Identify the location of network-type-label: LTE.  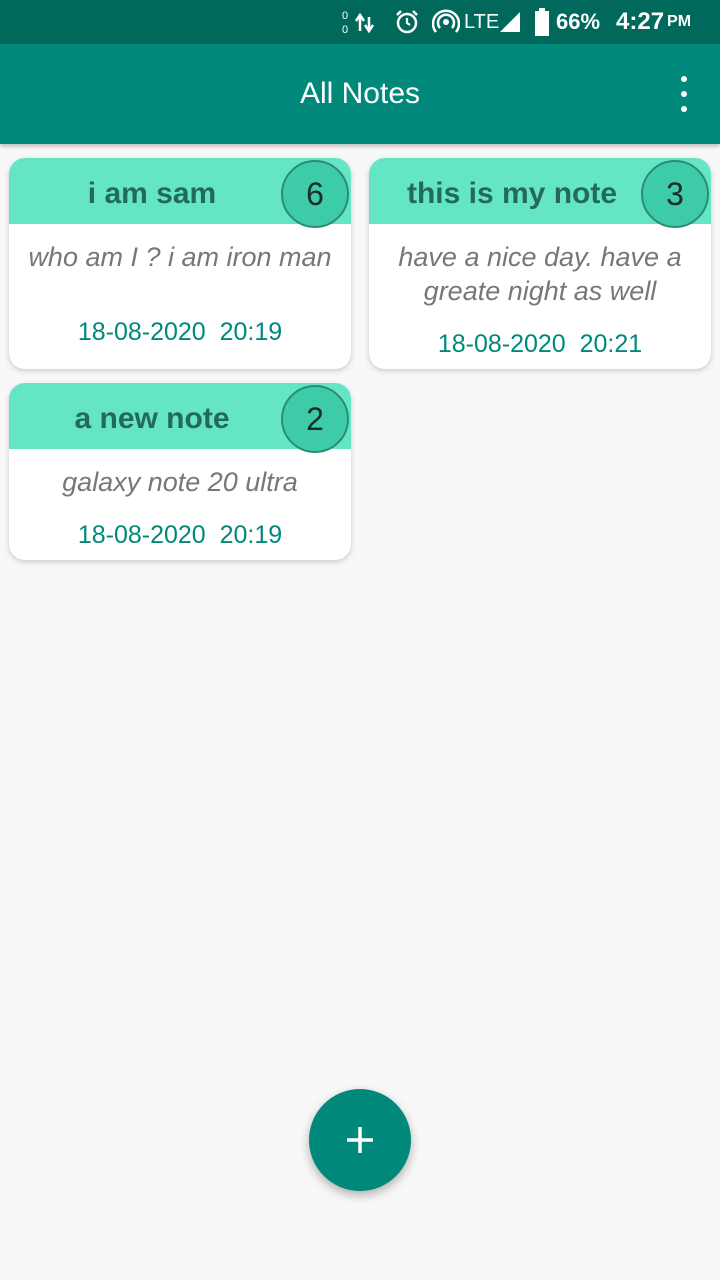
(482, 21).